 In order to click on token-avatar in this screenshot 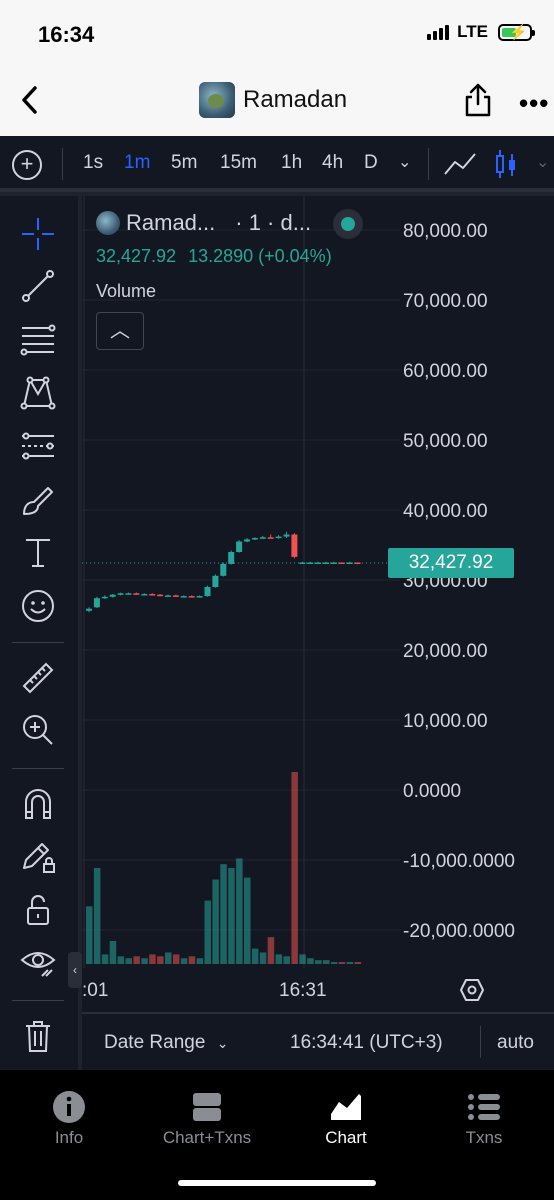, I will do `click(217, 100)`.